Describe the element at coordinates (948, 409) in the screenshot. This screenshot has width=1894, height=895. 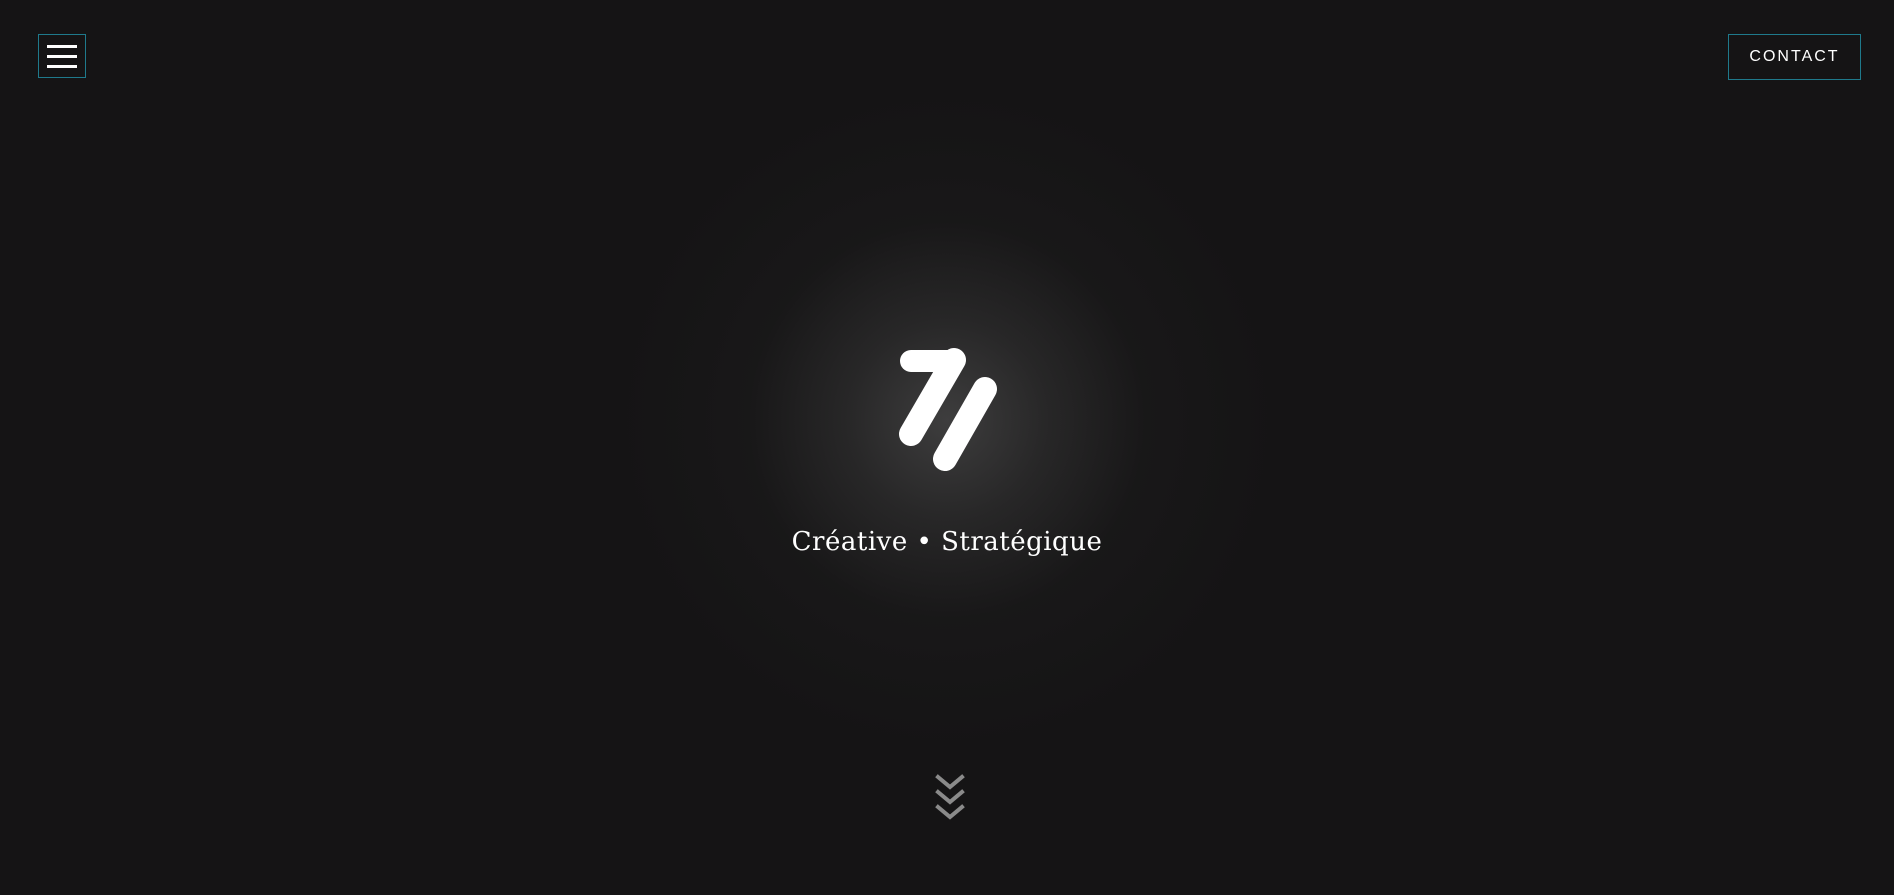
I see `brand-logo-icon` at that location.